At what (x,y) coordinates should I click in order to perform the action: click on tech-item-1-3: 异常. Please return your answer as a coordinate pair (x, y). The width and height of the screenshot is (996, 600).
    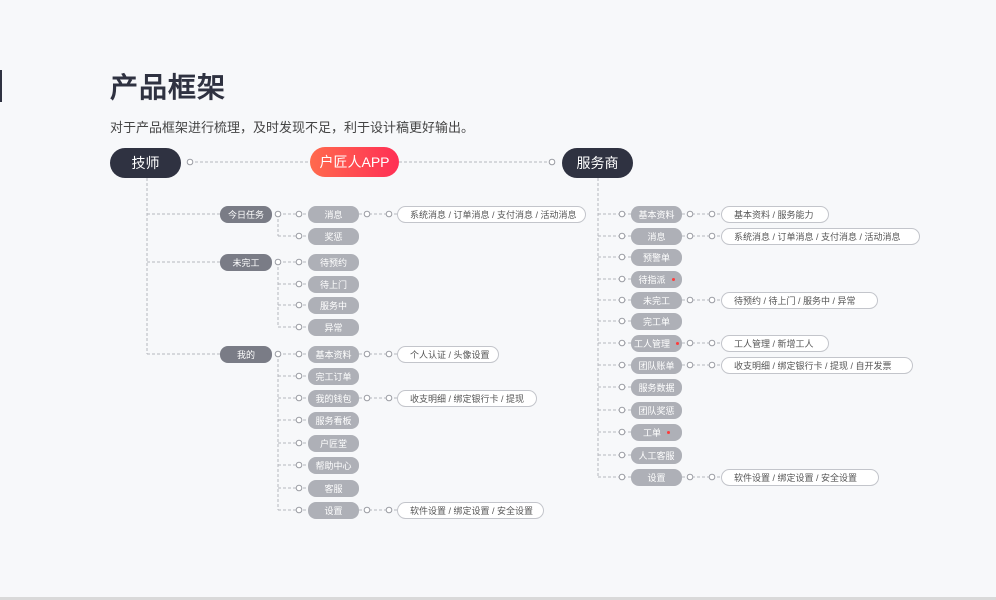
    Looking at the image, I should click on (333, 327).